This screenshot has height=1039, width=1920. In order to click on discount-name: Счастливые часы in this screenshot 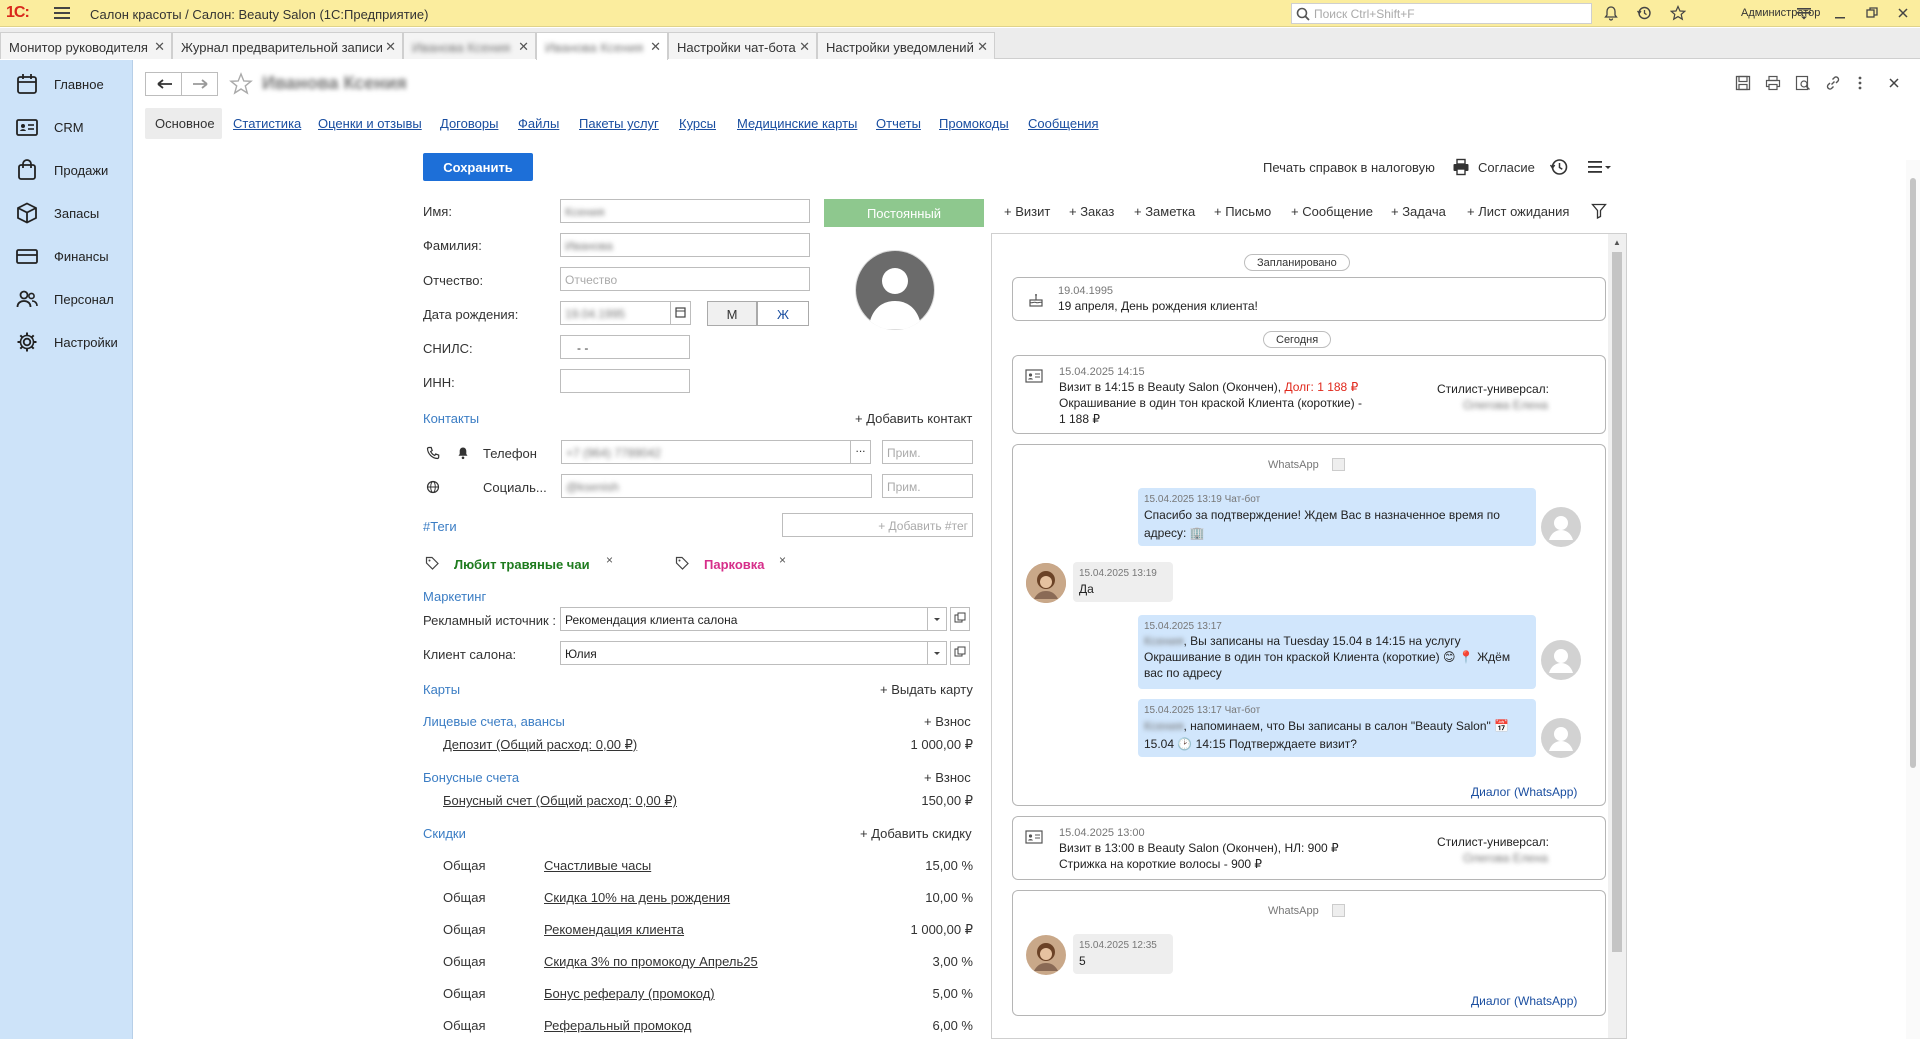, I will do `click(597, 865)`.